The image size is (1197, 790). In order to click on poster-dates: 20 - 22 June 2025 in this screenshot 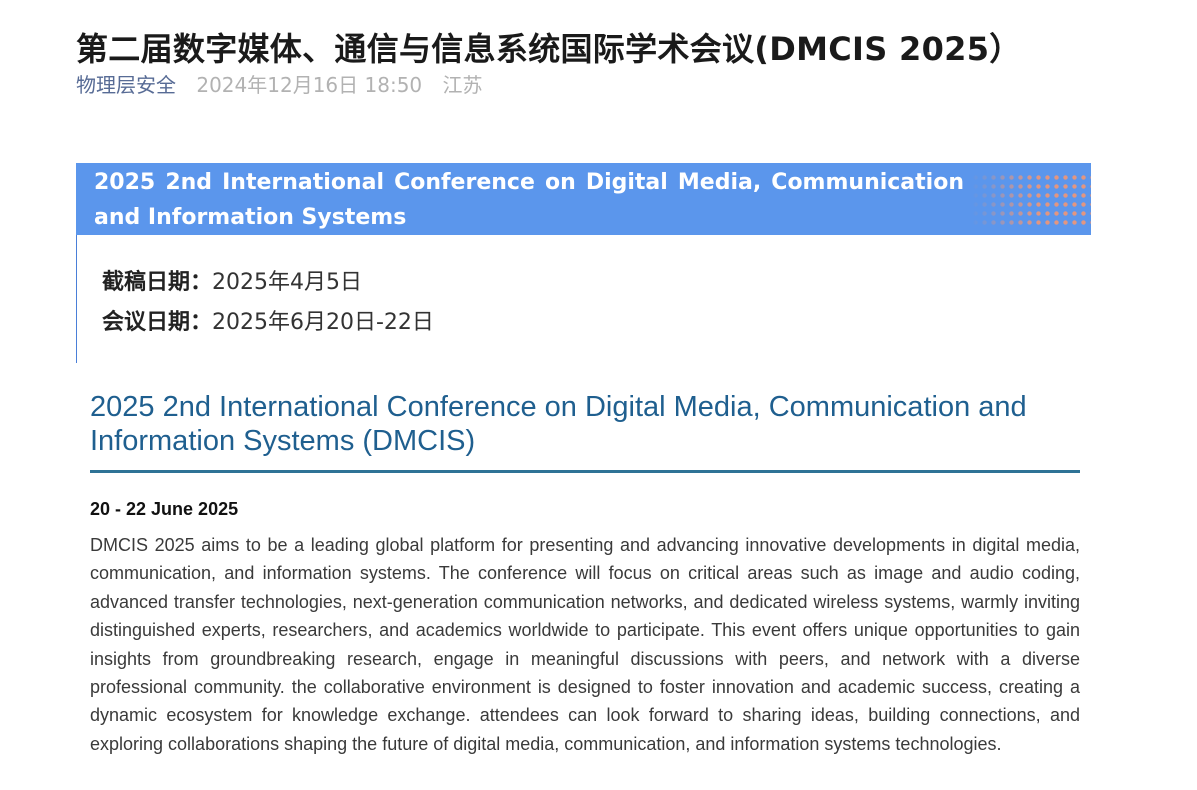, I will do `click(164, 509)`.